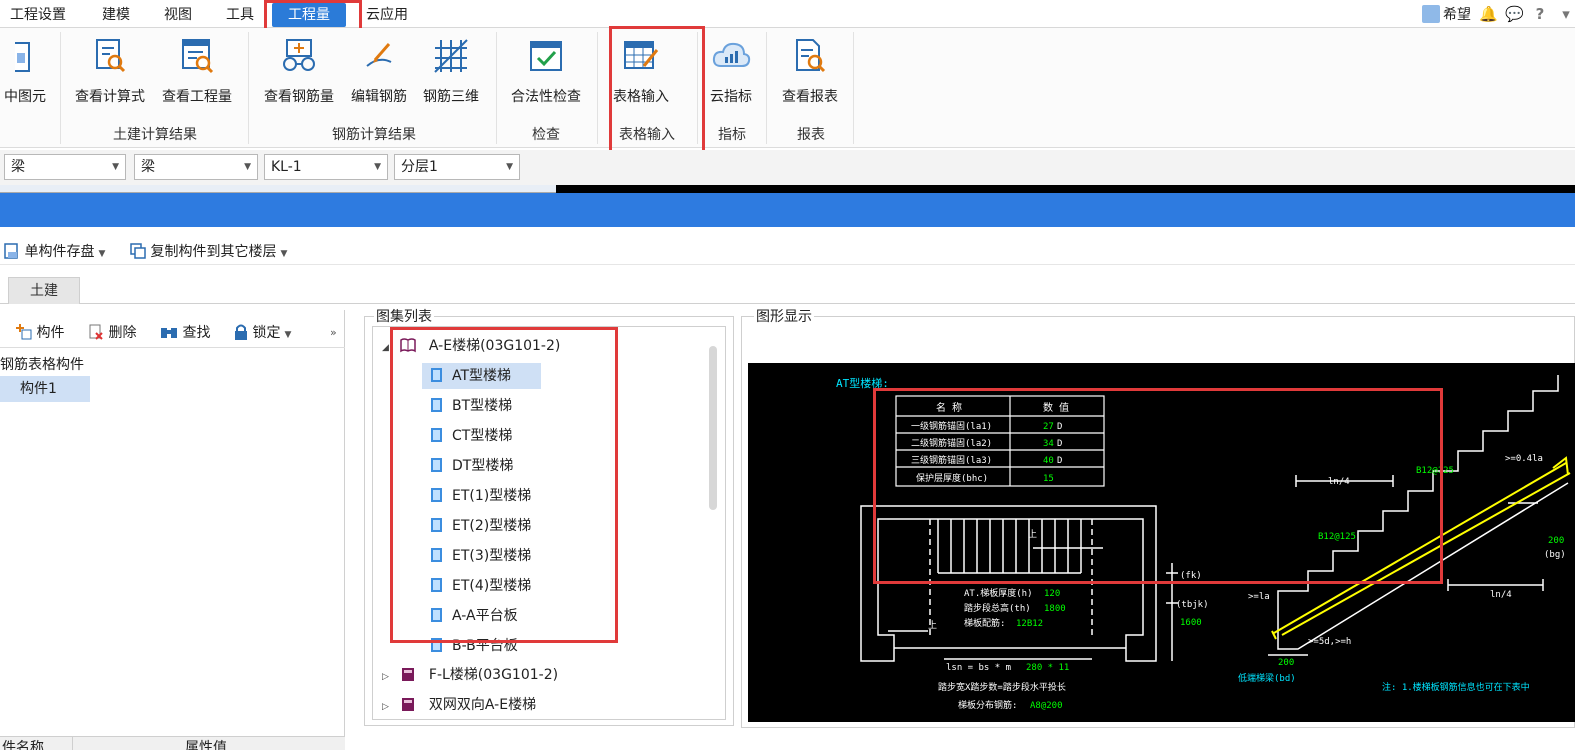  What do you see at coordinates (196, 333) in the screenshot?
I see `find-component-label: 查找` at bounding box center [196, 333].